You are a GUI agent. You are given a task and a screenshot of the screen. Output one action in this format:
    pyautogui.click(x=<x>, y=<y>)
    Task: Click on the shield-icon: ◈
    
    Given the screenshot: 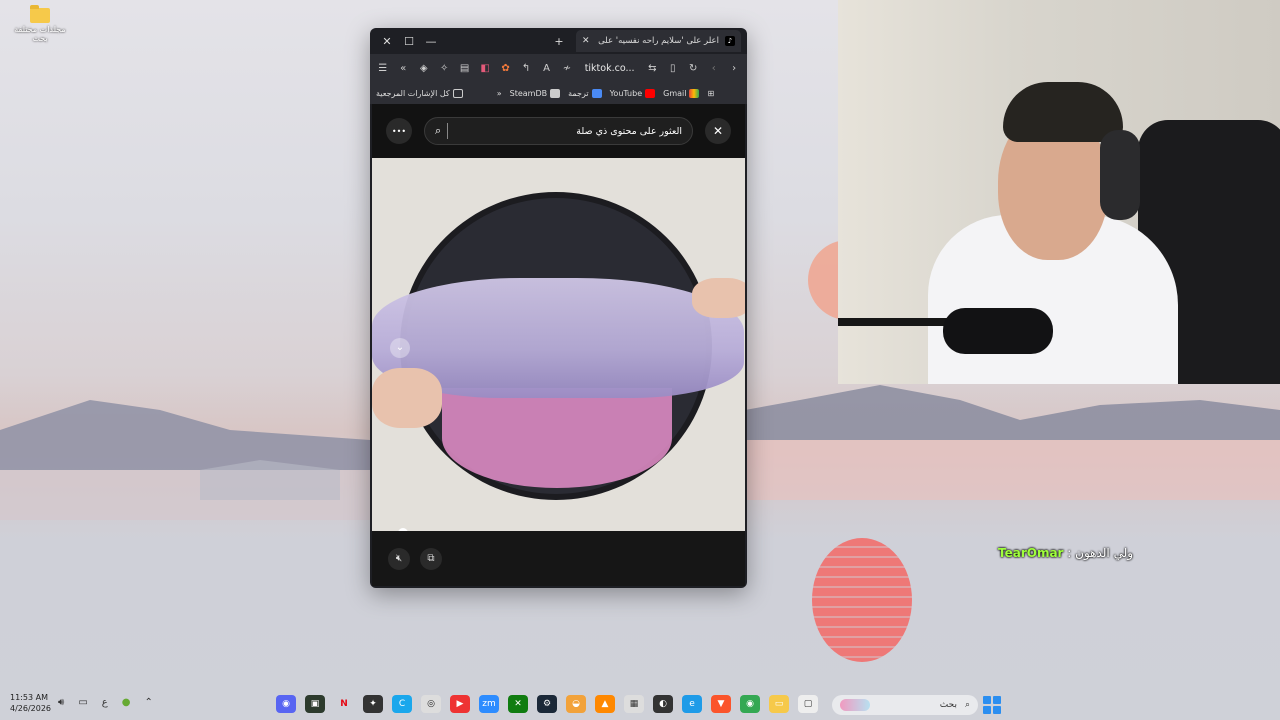 What is the action you would take?
    pyautogui.click(x=423, y=68)
    